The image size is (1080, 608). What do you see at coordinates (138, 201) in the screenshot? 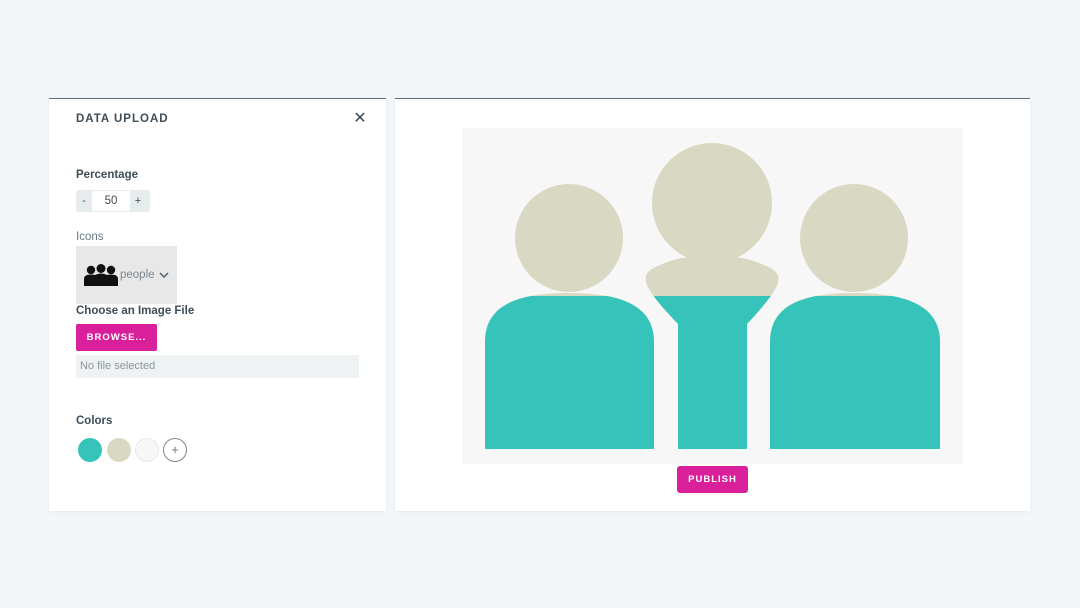
I see `increment-button: +` at bounding box center [138, 201].